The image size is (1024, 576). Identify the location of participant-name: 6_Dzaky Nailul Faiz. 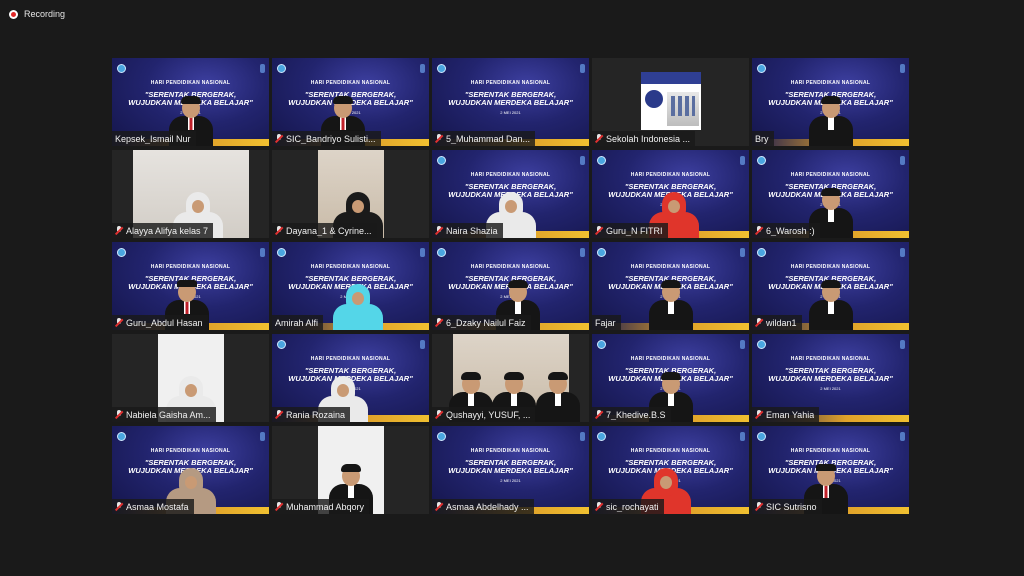
(486, 322).